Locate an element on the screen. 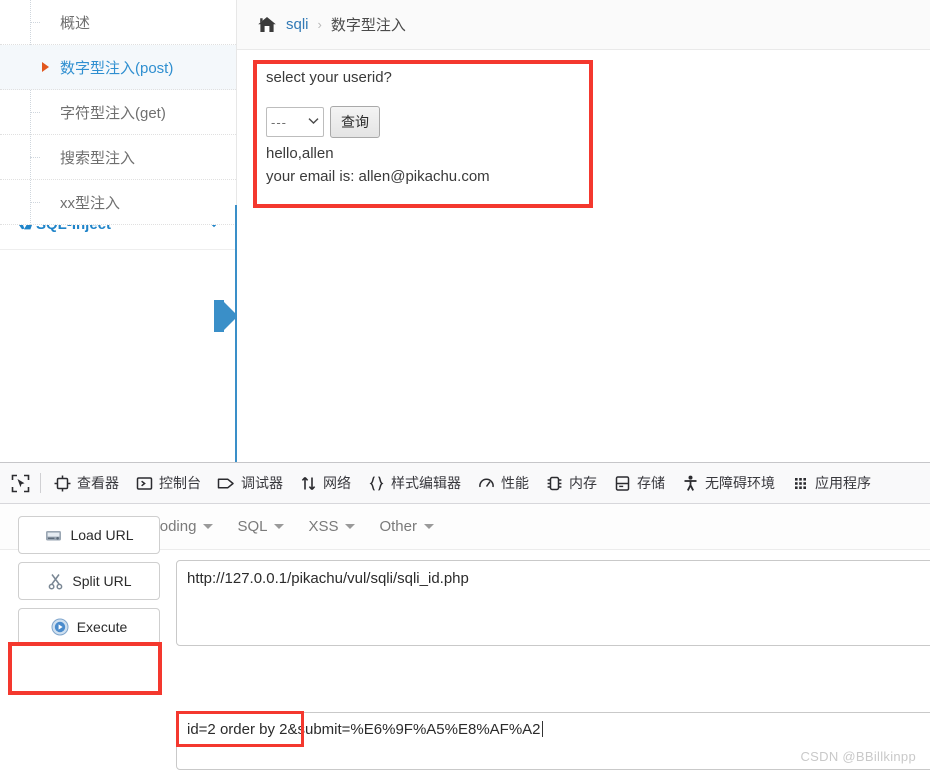  form-row: --- 查询 is located at coordinates (323, 122).